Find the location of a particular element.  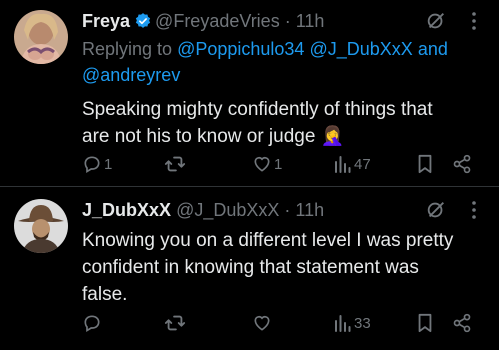

tweet-header: J_DubXxX @J_DubXxX · 11h is located at coordinates (282, 210).